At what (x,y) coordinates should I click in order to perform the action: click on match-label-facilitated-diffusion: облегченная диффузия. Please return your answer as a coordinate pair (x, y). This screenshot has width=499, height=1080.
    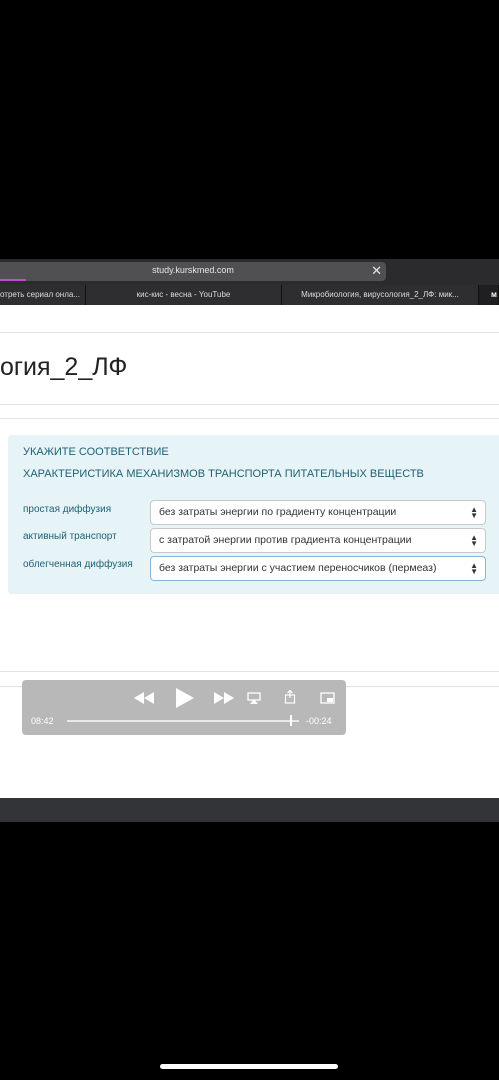
    Looking at the image, I should click on (78, 564).